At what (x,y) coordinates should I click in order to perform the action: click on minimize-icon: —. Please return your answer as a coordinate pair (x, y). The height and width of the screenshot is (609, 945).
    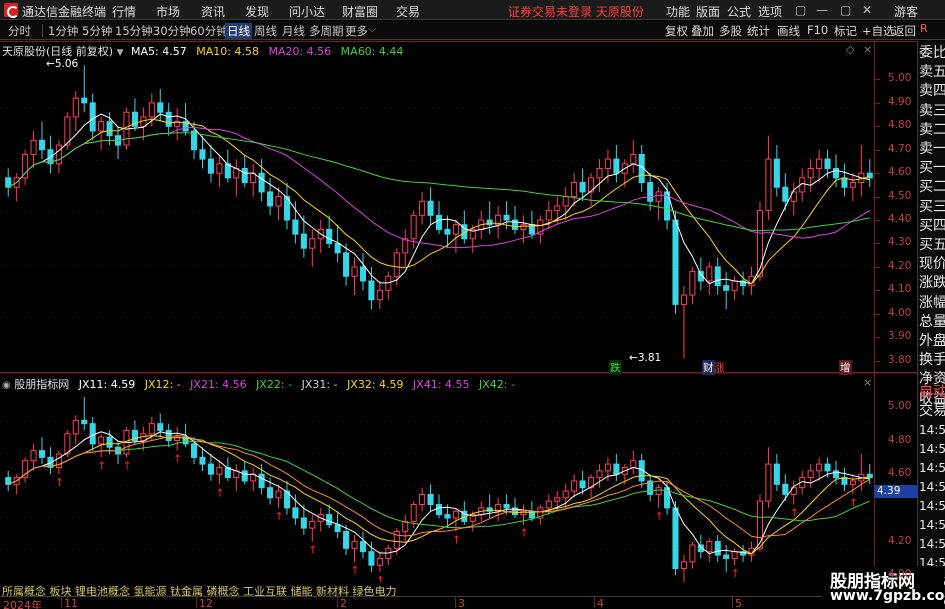
    Looking at the image, I should click on (822, 10).